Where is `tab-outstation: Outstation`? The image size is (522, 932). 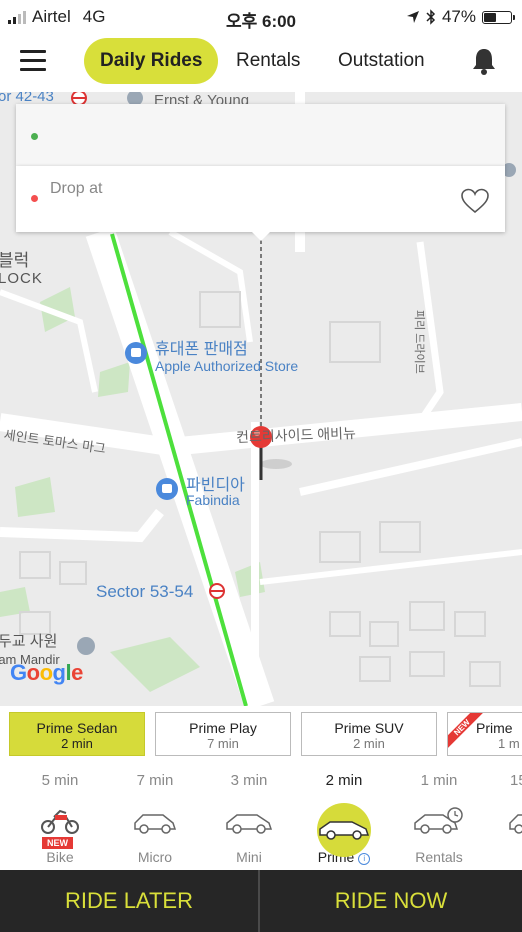
tab-outstation: Outstation is located at coordinates (381, 61).